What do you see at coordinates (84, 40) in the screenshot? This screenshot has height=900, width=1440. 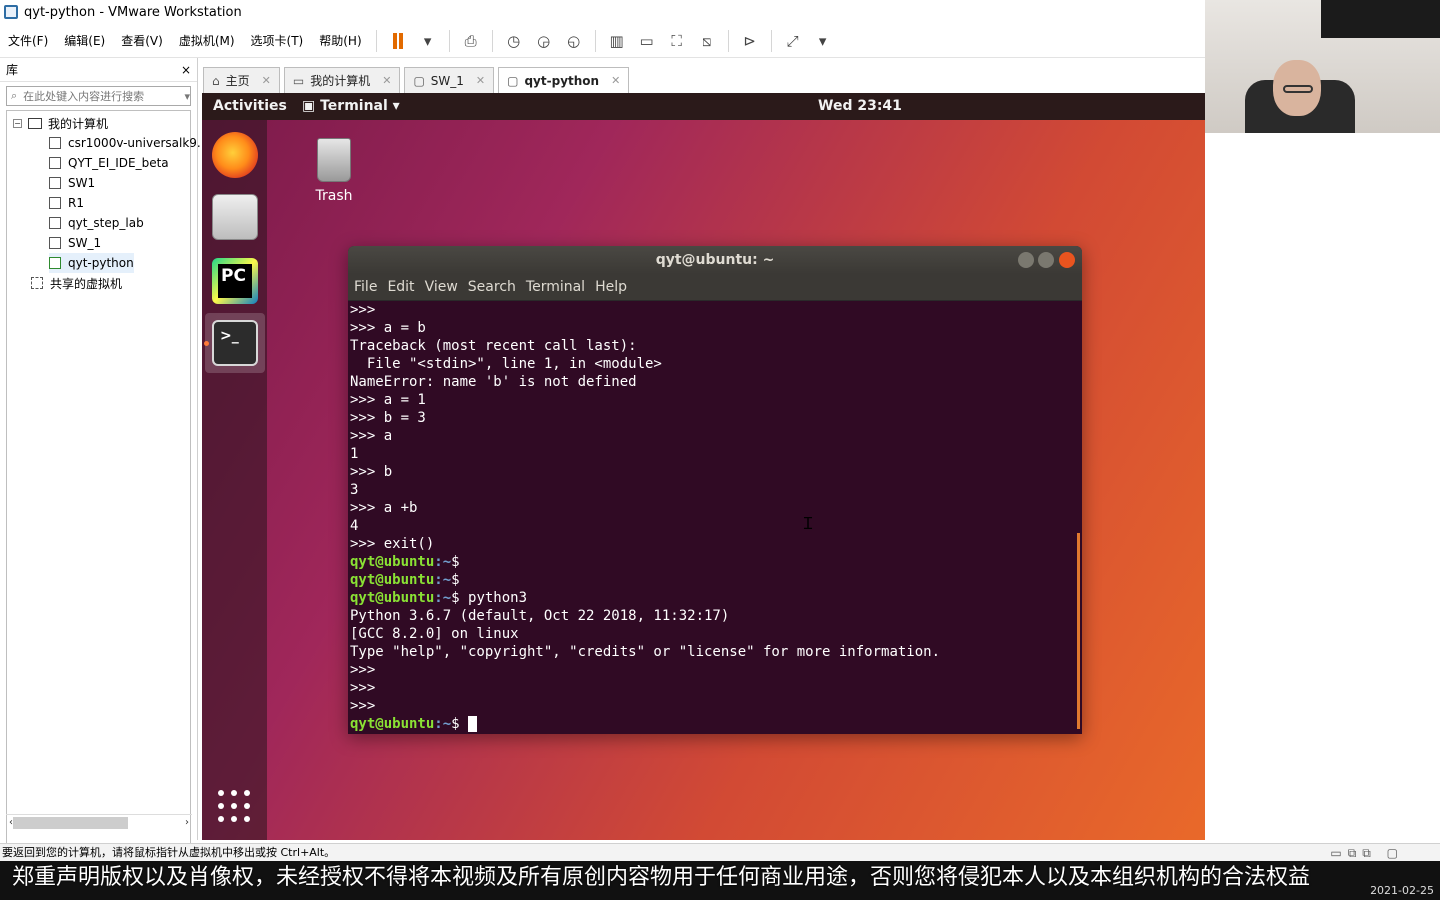 I see `menu-edit: 编辑(E)` at bounding box center [84, 40].